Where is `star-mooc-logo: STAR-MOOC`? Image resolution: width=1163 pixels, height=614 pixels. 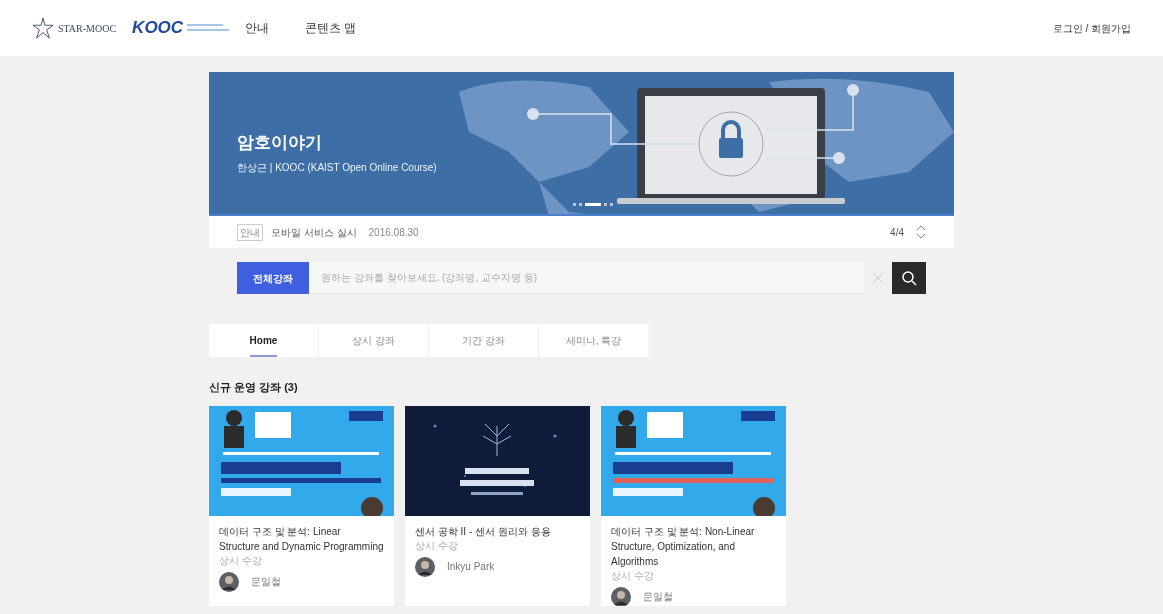 star-mooc-logo: STAR-MOOC is located at coordinates (87, 28).